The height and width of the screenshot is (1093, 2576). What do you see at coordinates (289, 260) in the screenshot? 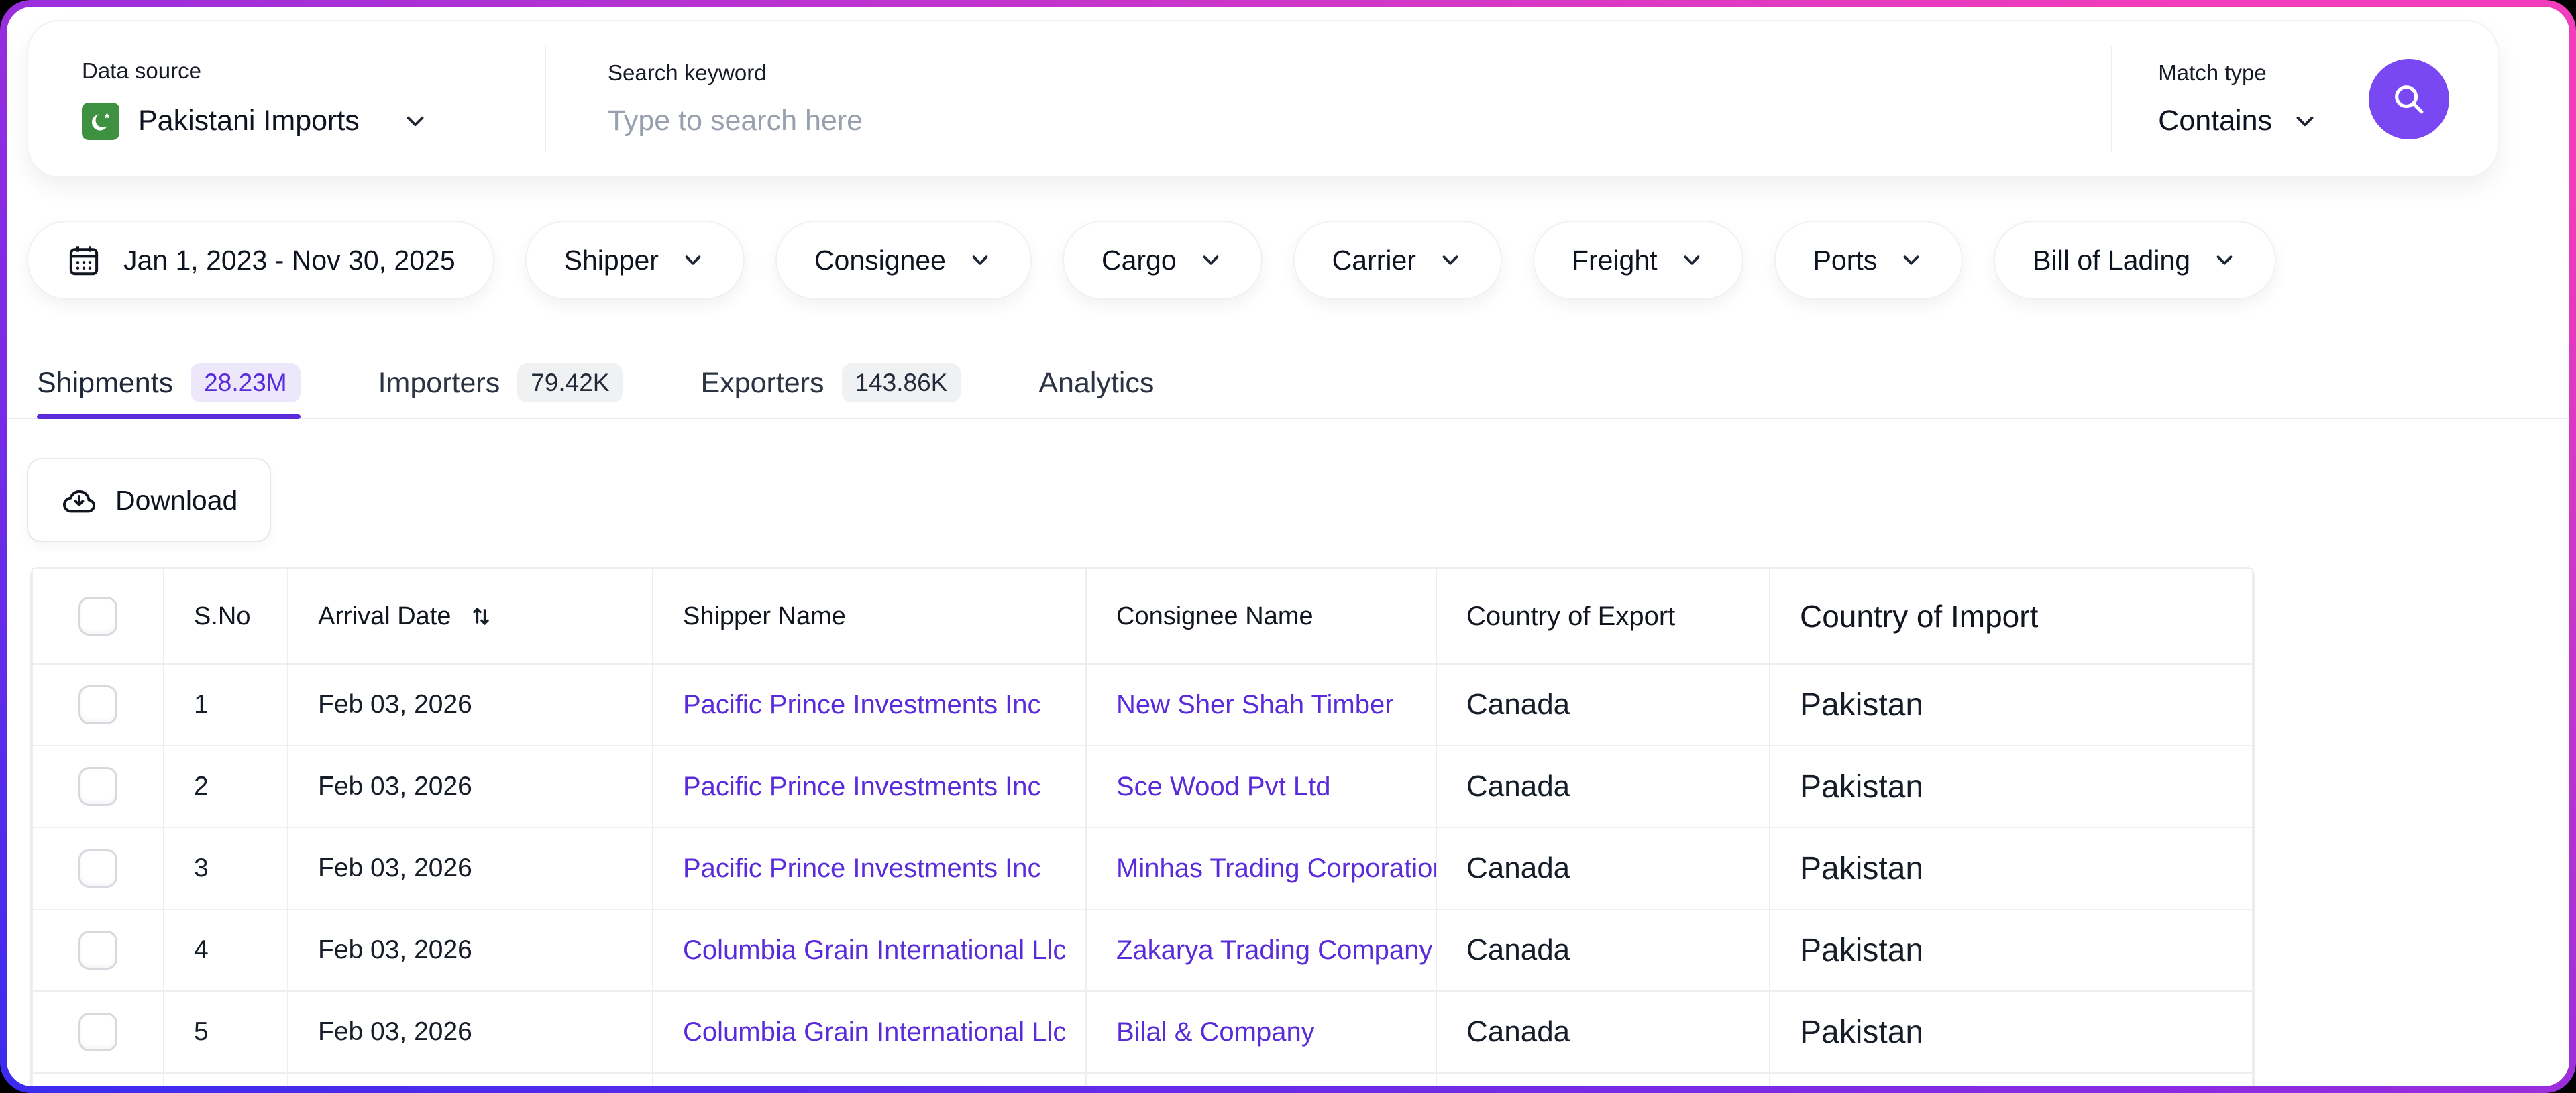
I see `date-range-value: Jan 1, 2023 - Nov 30, 2025` at bounding box center [289, 260].